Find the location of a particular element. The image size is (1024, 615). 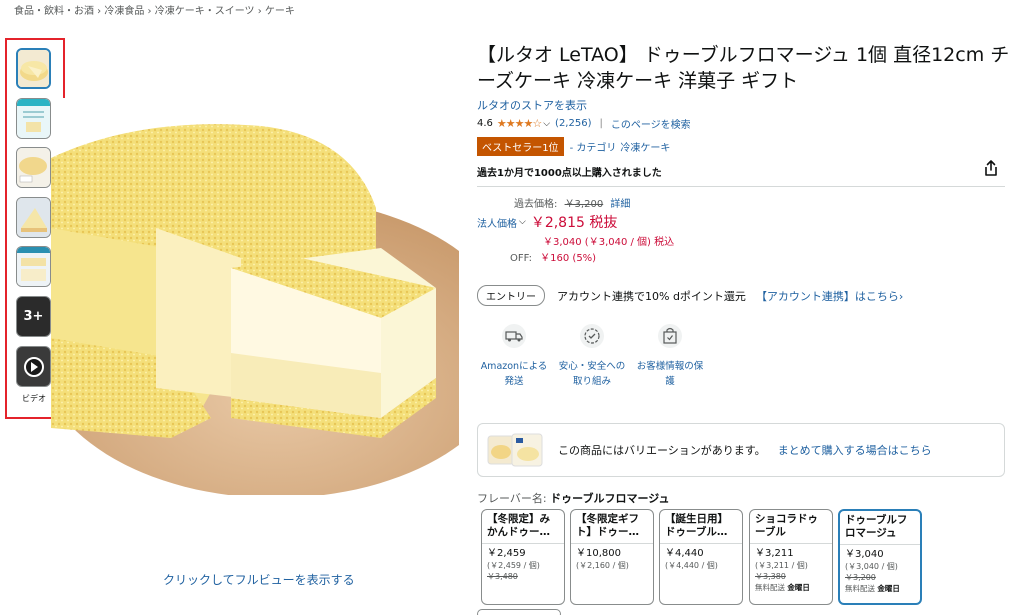

feature-amazon-shipping: Amazonによる発送 is located at coordinates (514, 356).